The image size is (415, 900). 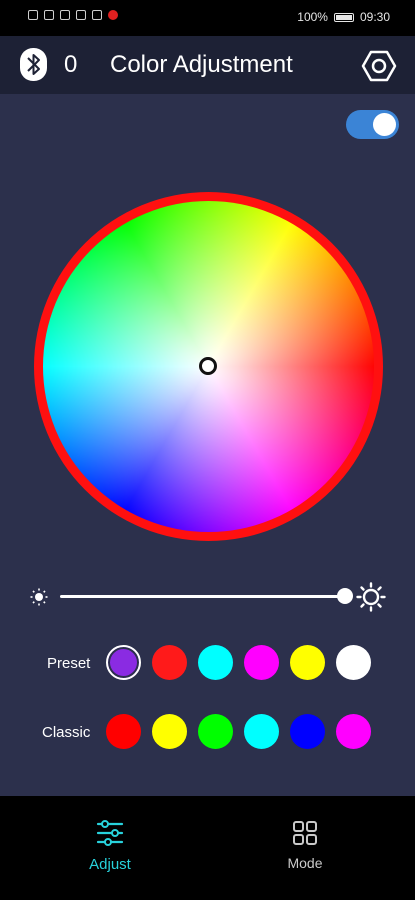 I want to click on settings-icon, so click(x=379, y=66).